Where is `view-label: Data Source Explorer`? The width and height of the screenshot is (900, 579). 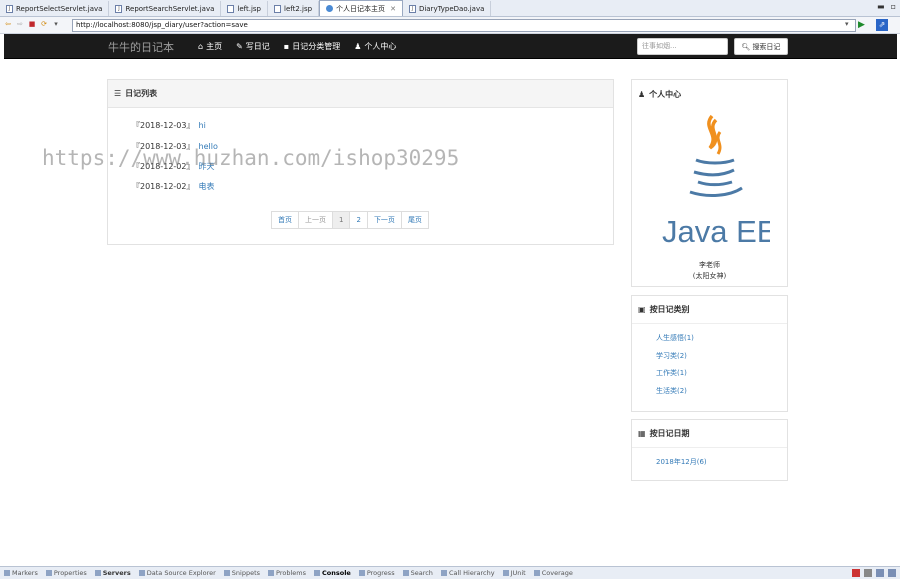 view-label: Data Source Explorer is located at coordinates (181, 573).